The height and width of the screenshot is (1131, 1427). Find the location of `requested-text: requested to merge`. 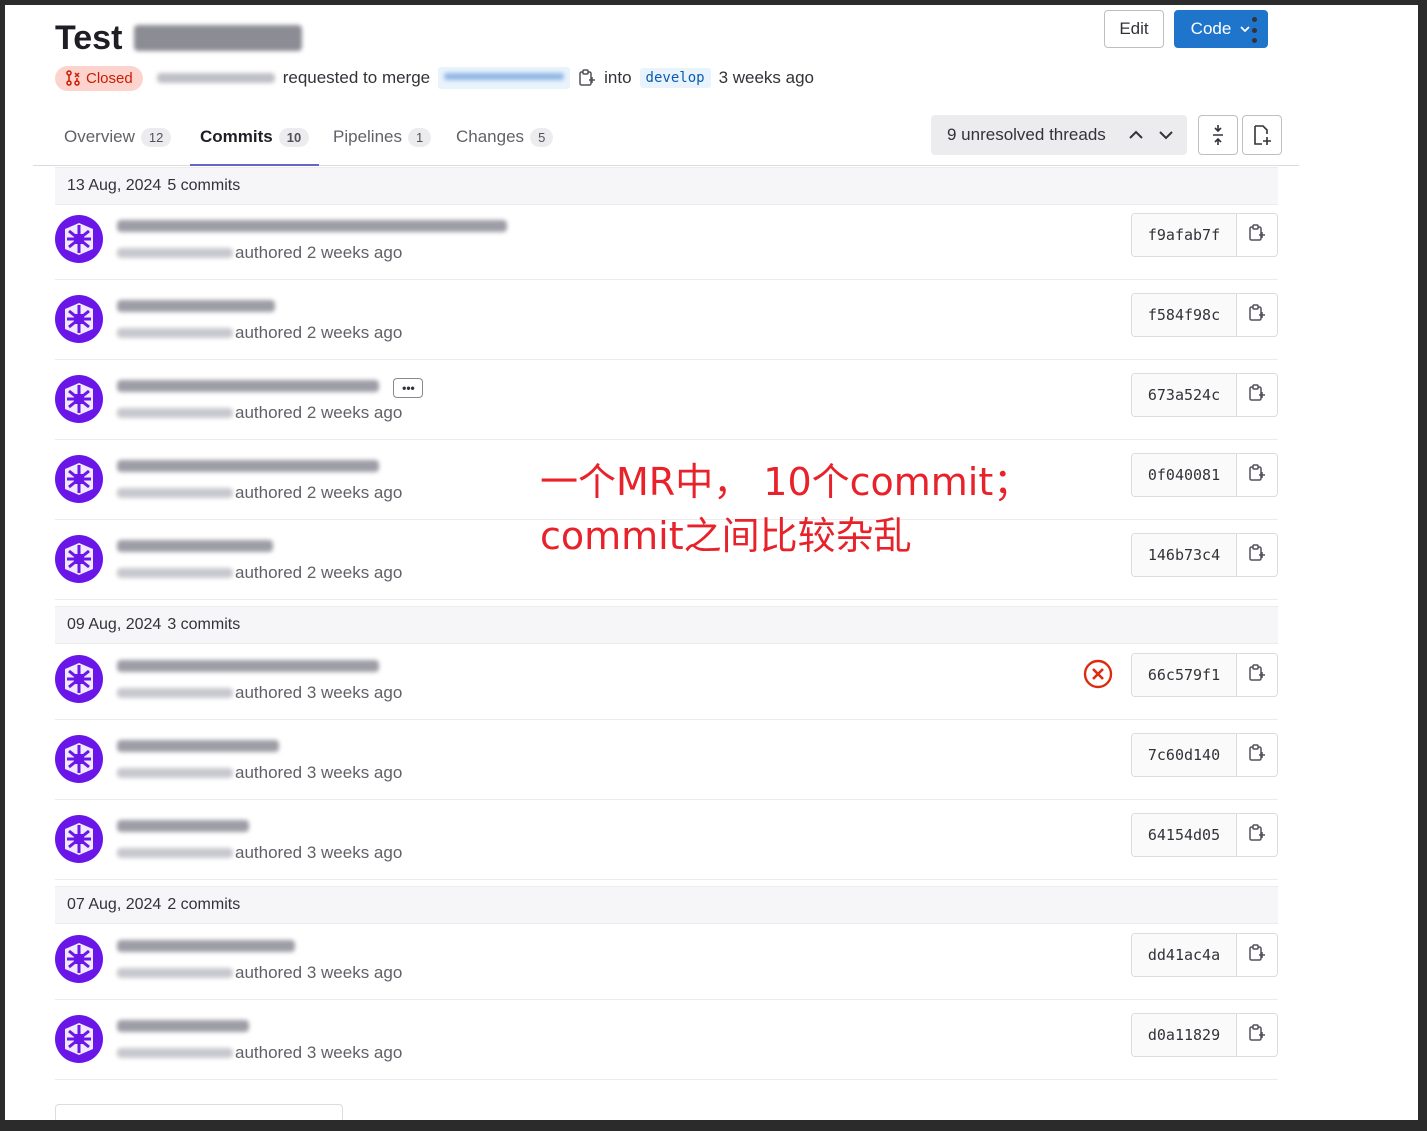

requested-text: requested to merge is located at coordinates (356, 77).